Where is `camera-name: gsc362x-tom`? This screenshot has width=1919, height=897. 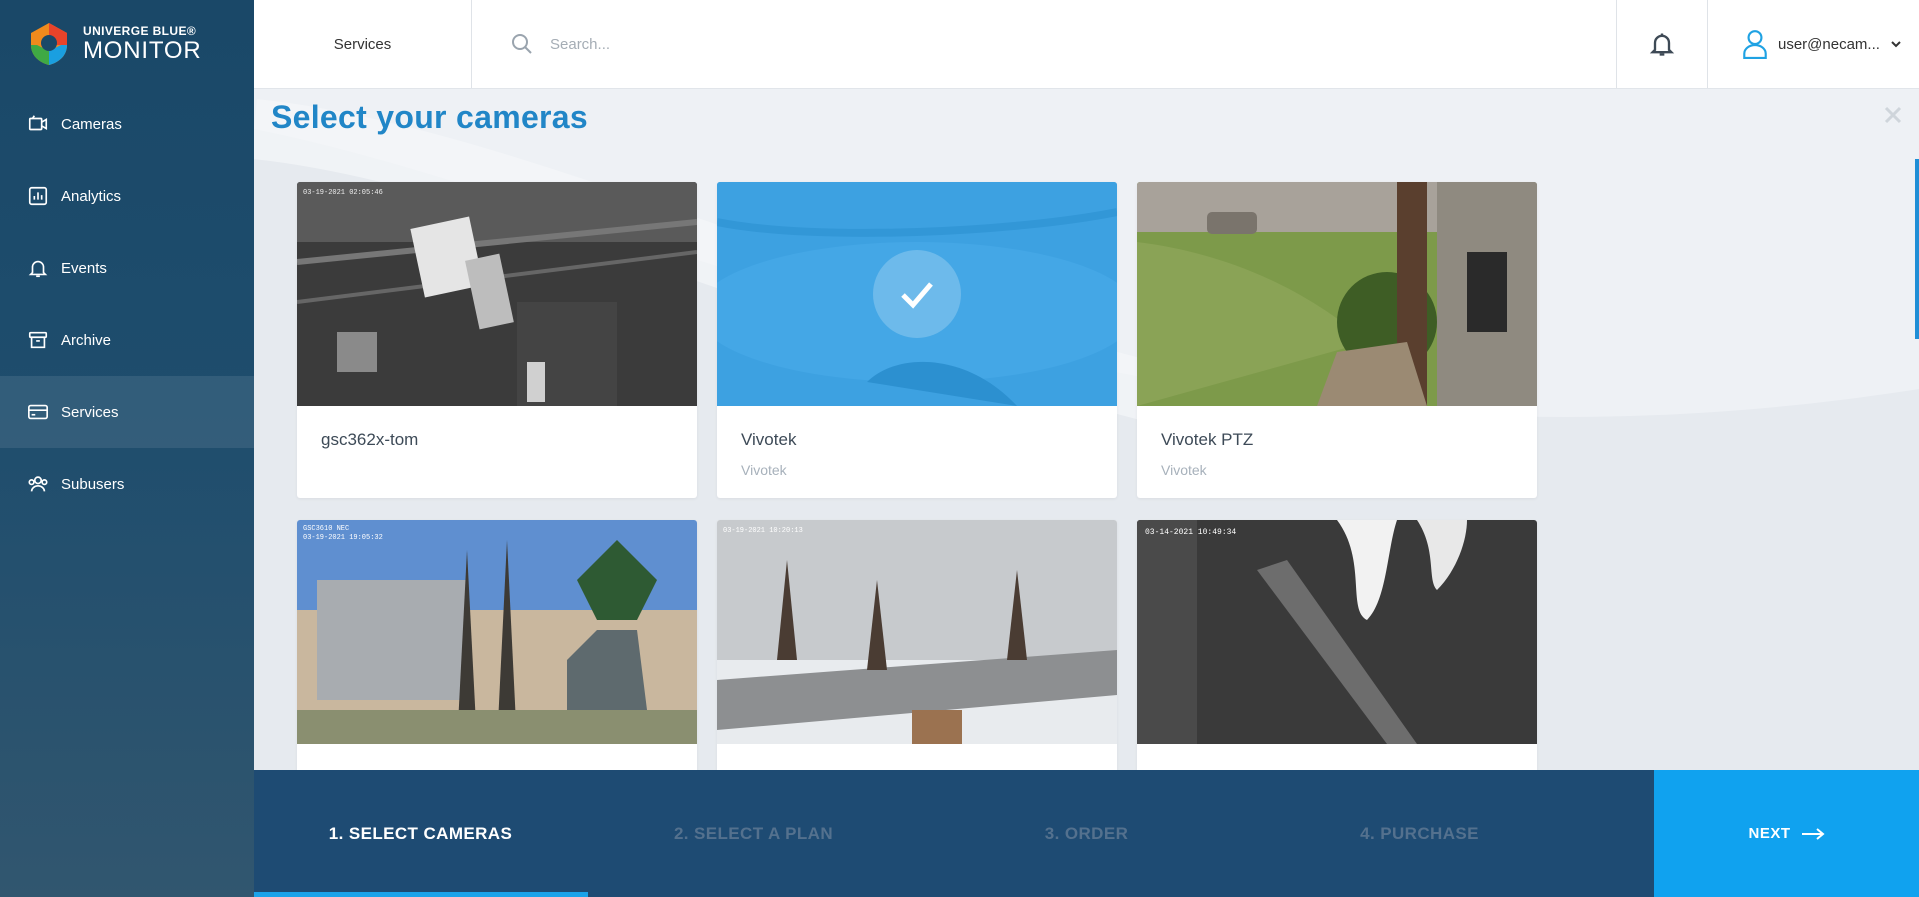
camera-name: gsc362x-tom is located at coordinates (370, 439).